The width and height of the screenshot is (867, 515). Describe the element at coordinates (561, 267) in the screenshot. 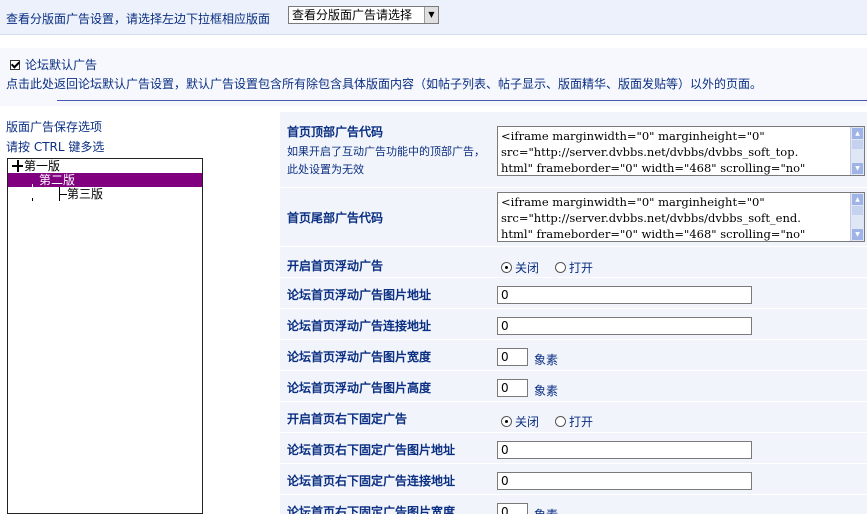

I see `float-ad-on-radio` at that location.